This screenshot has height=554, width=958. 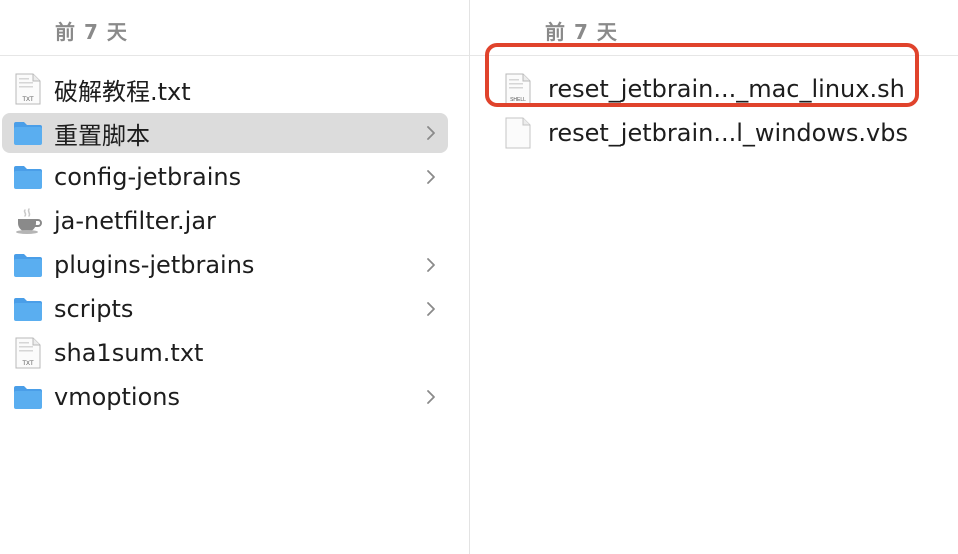 I want to click on item-label: config-jetbrains, so click(x=148, y=177).